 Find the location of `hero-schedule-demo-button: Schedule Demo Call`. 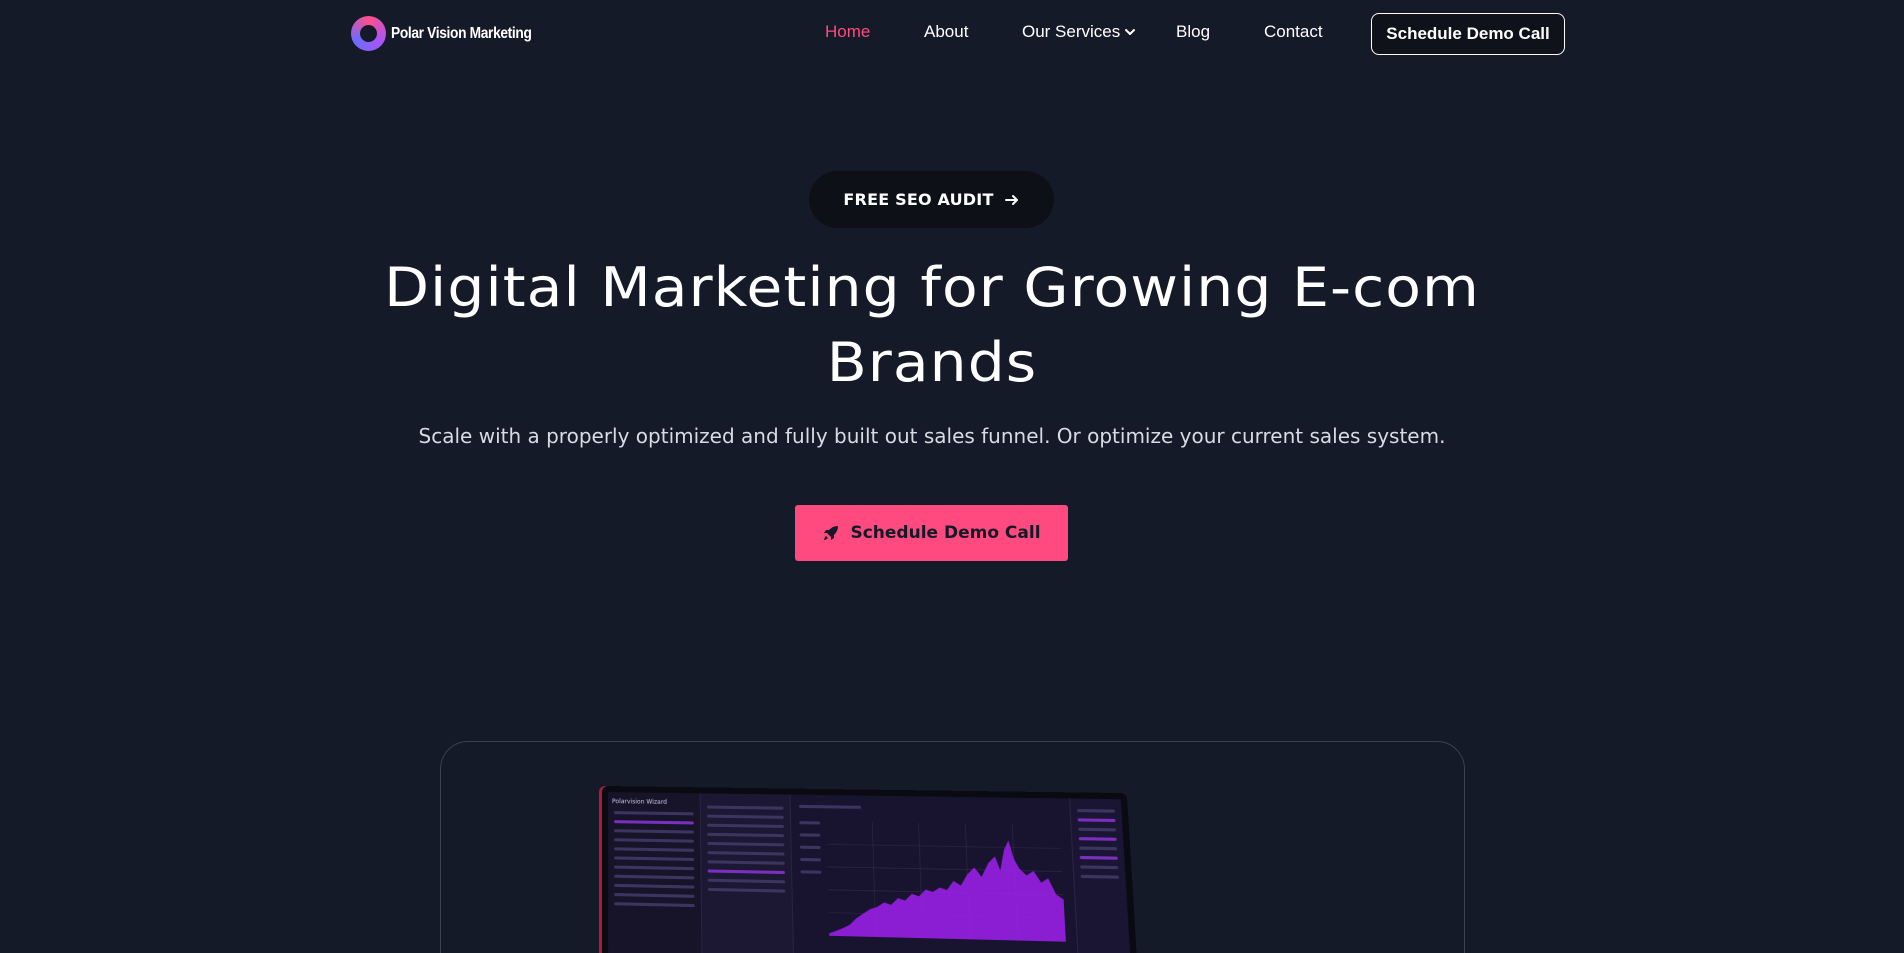

hero-schedule-demo-button: Schedule Demo Call is located at coordinates (931, 533).